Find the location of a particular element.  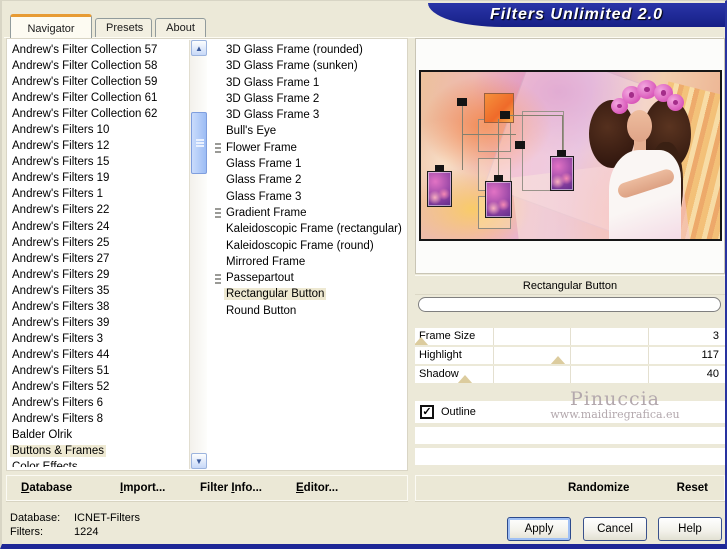

outline-checkbox: ✓ is located at coordinates (427, 412).